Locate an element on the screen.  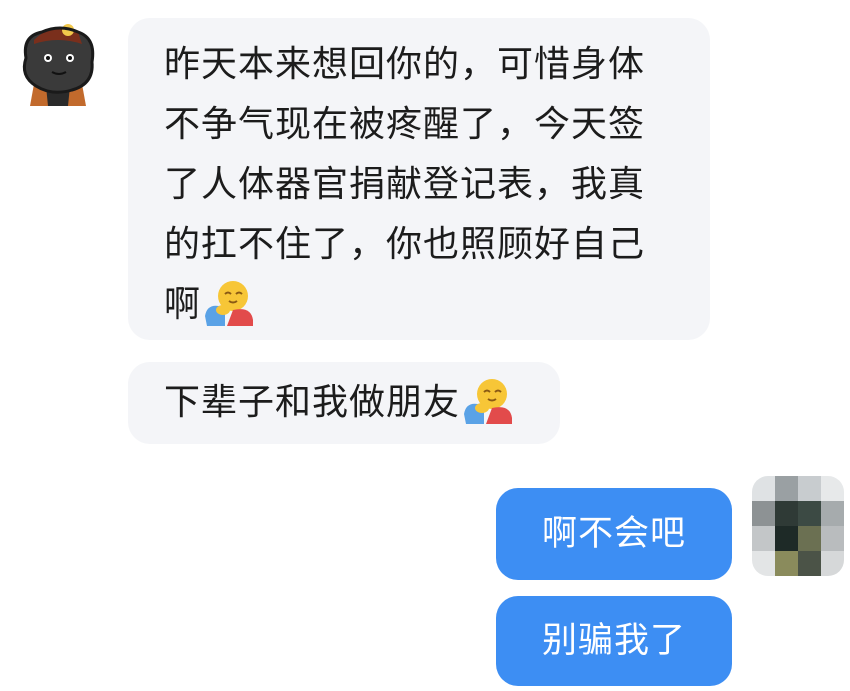
message-text: 别骗我了 is located at coordinates (613, 641).